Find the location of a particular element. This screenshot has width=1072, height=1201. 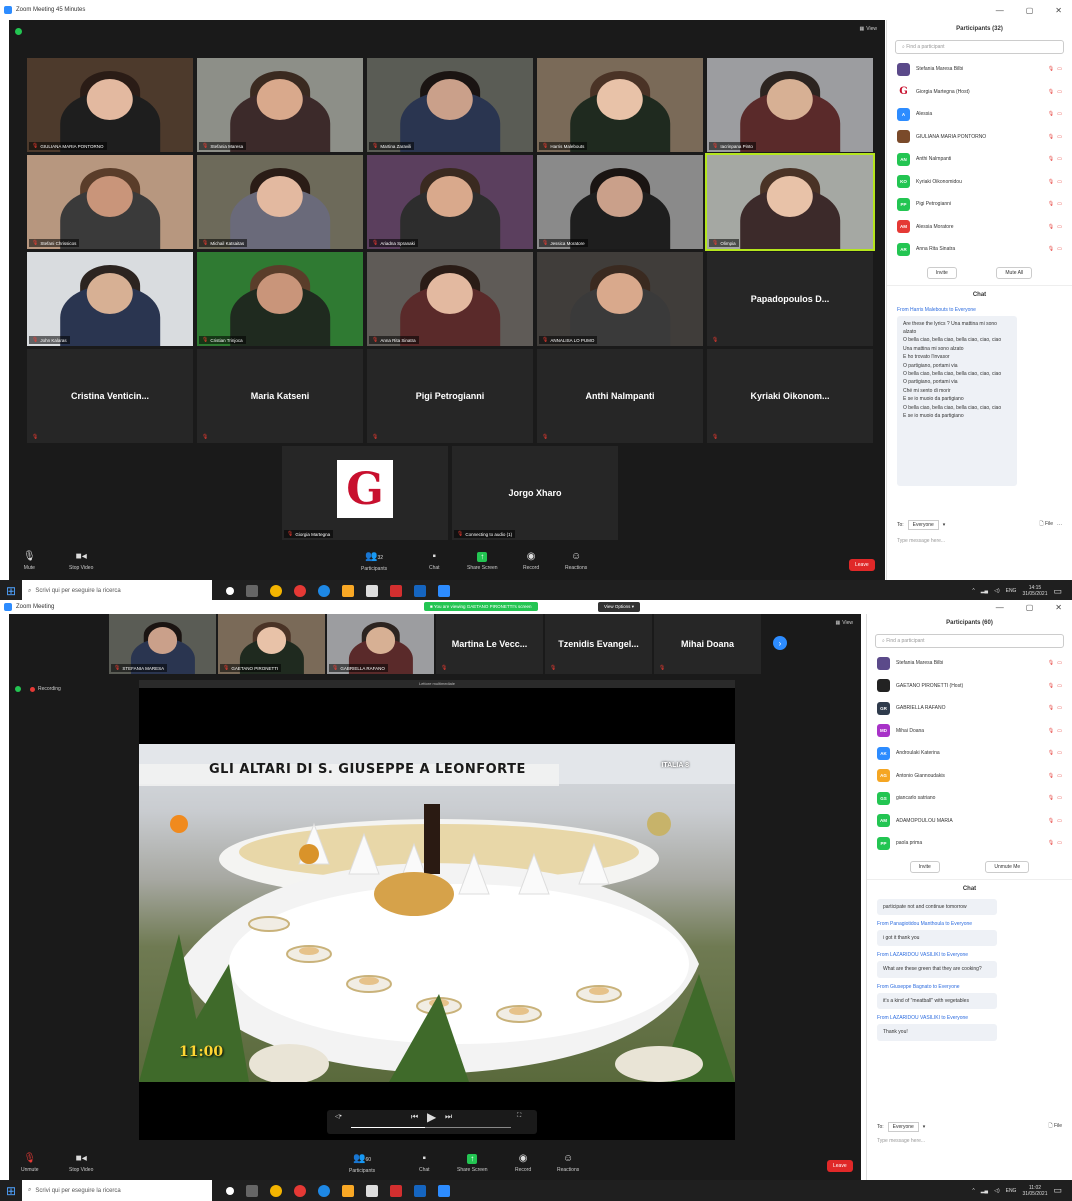

participant-row: GR GABRIELLA RAFANO 🎙 ▭ is located at coordinates (969, 708).